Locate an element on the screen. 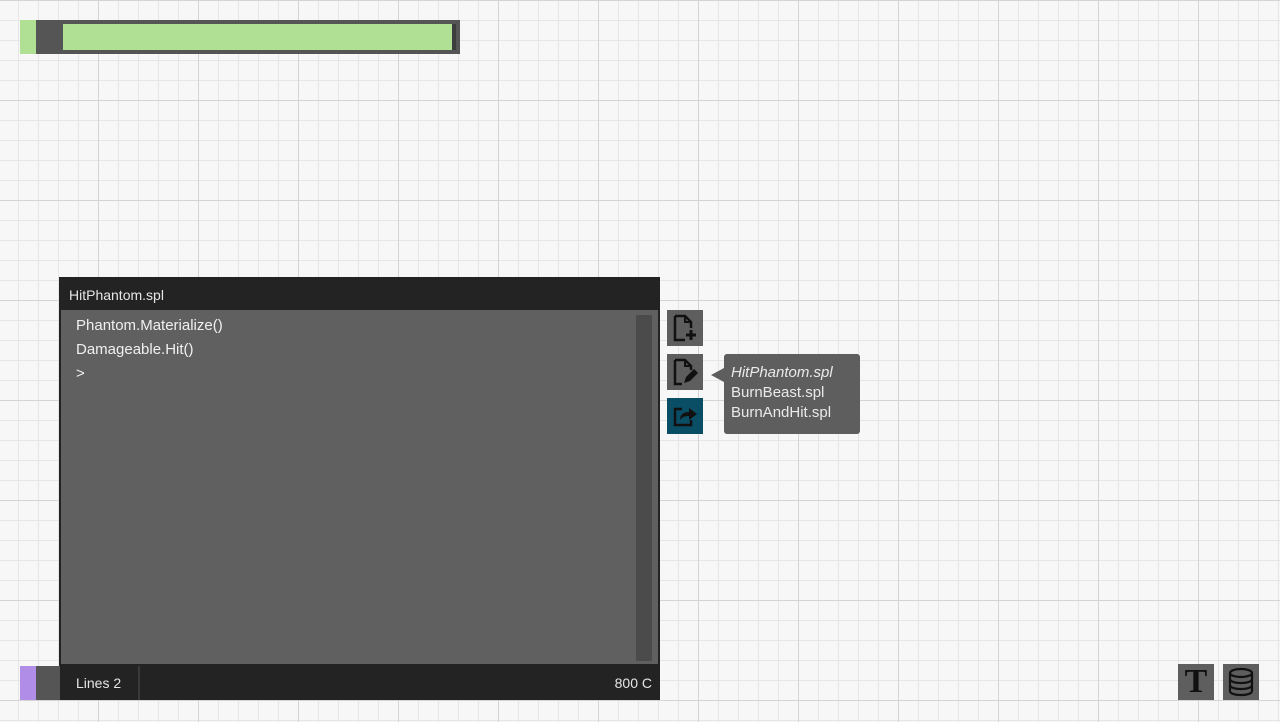  file-edit-icon is located at coordinates (685, 372).